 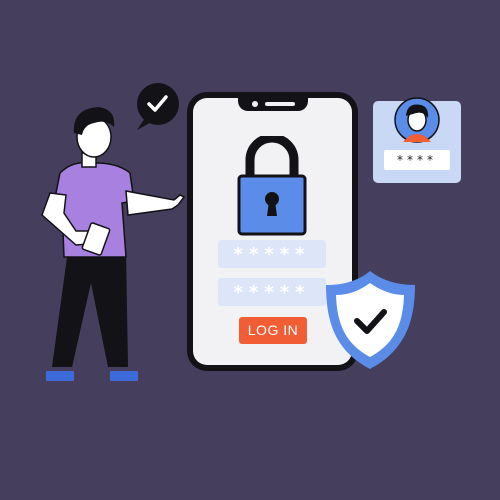 I want to click on profile-card: ****, so click(x=417, y=140).